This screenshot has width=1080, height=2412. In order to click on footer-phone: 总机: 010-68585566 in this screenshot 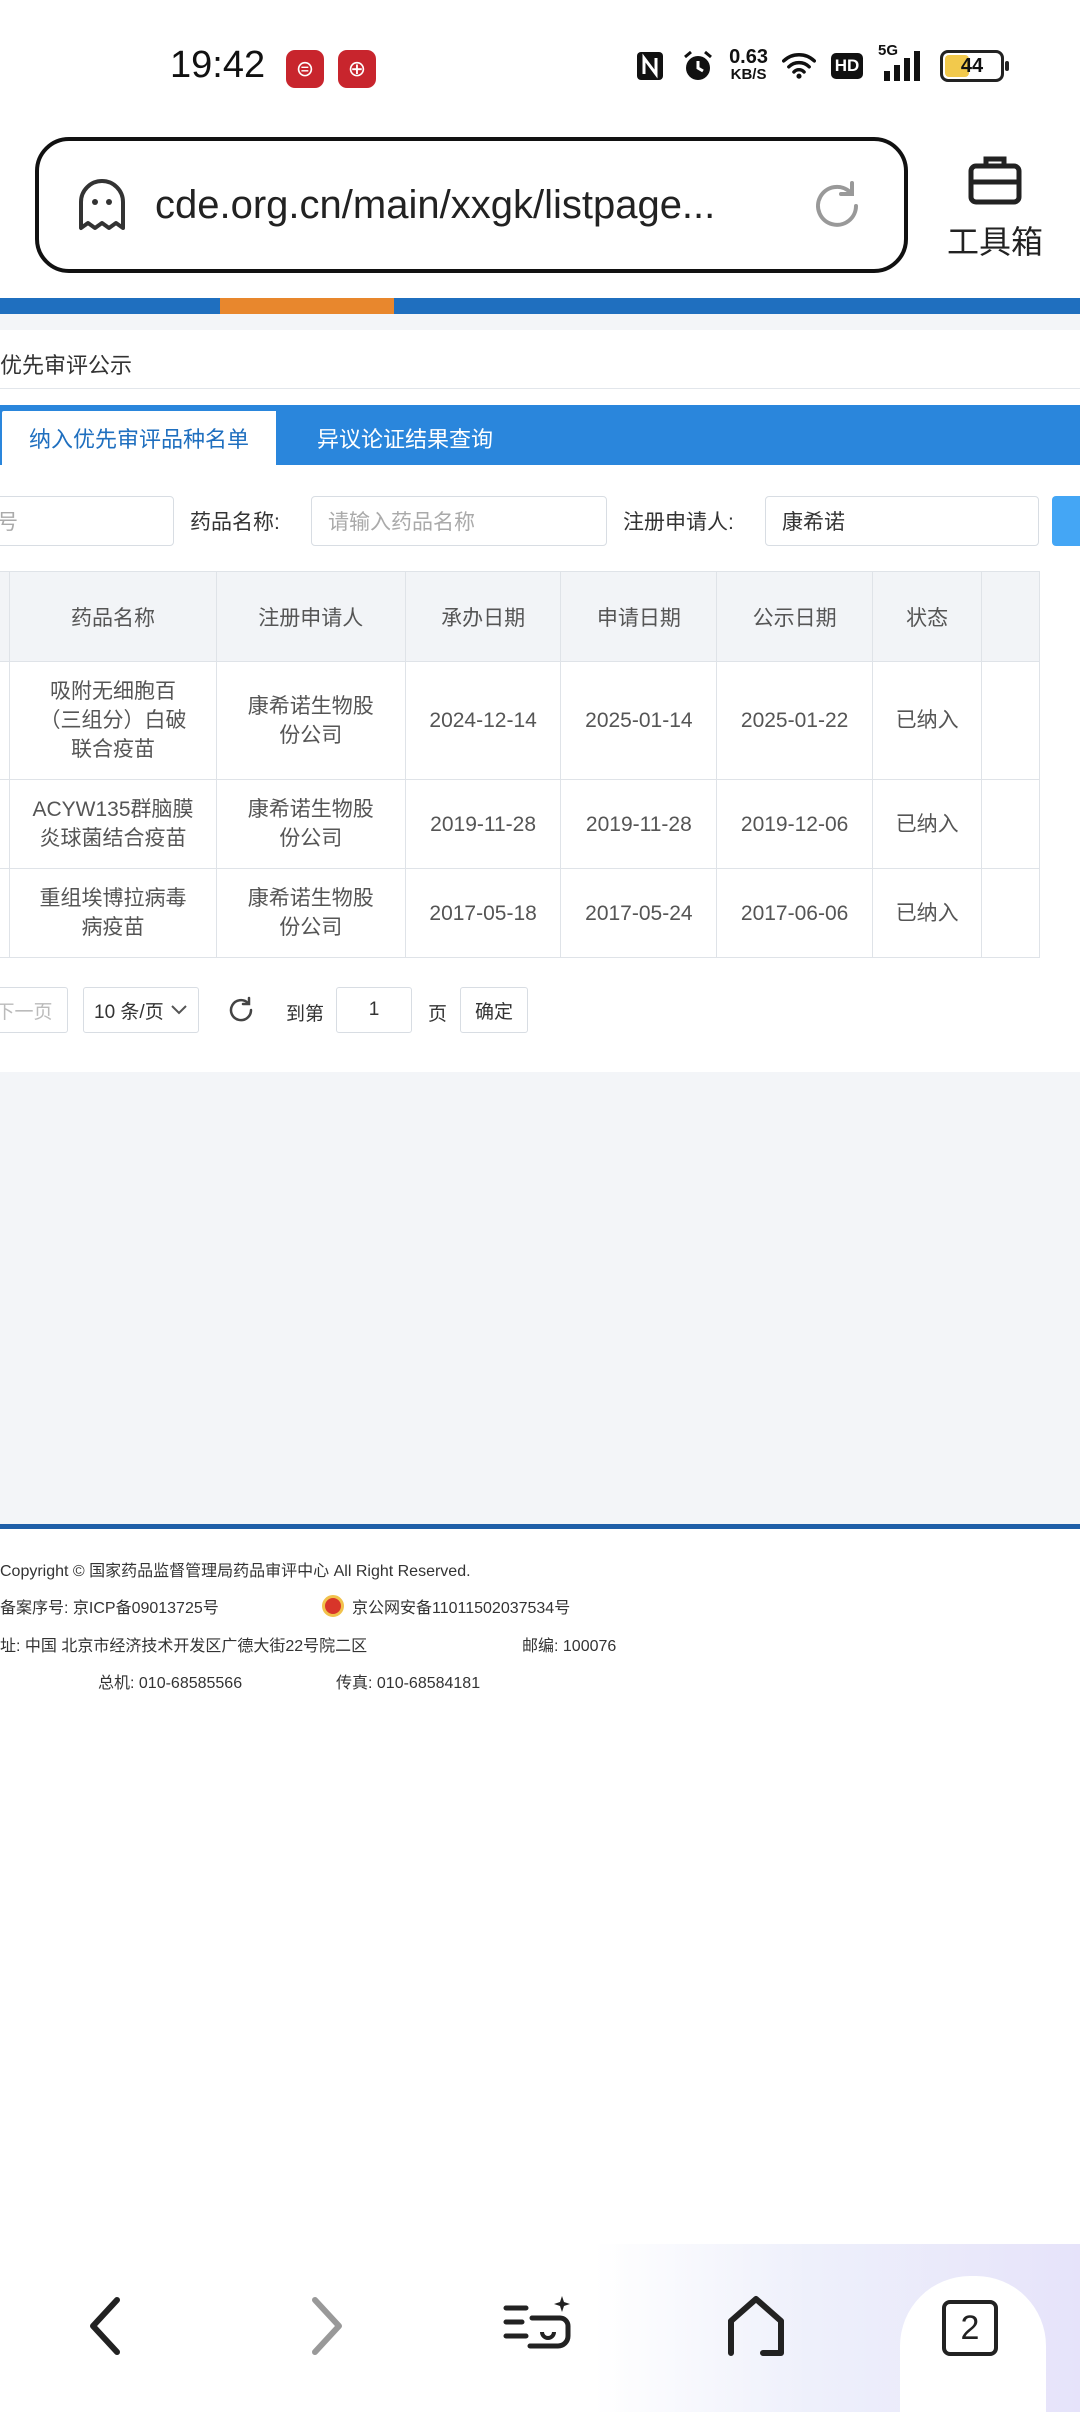, I will do `click(170, 1683)`.